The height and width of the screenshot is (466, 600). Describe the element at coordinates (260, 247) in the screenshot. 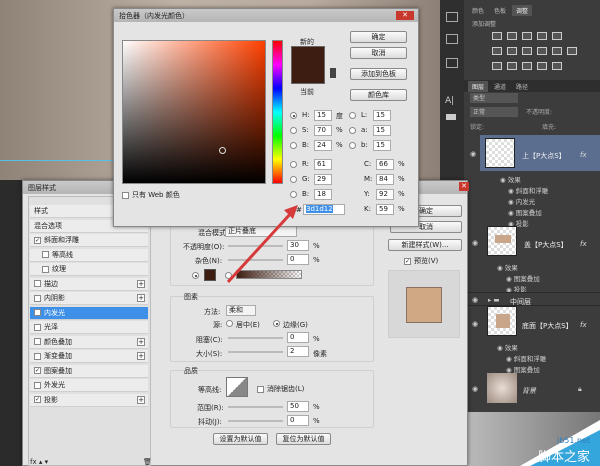

I see `arrow-shaft` at that location.